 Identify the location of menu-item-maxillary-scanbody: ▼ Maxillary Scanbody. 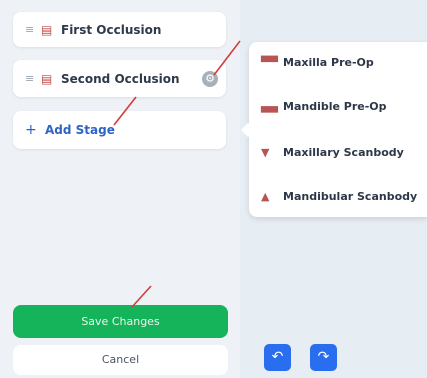
(332, 152).